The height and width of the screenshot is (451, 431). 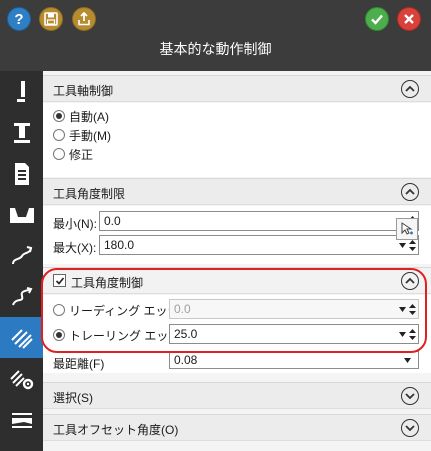 I want to click on ok-button, so click(x=377, y=19).